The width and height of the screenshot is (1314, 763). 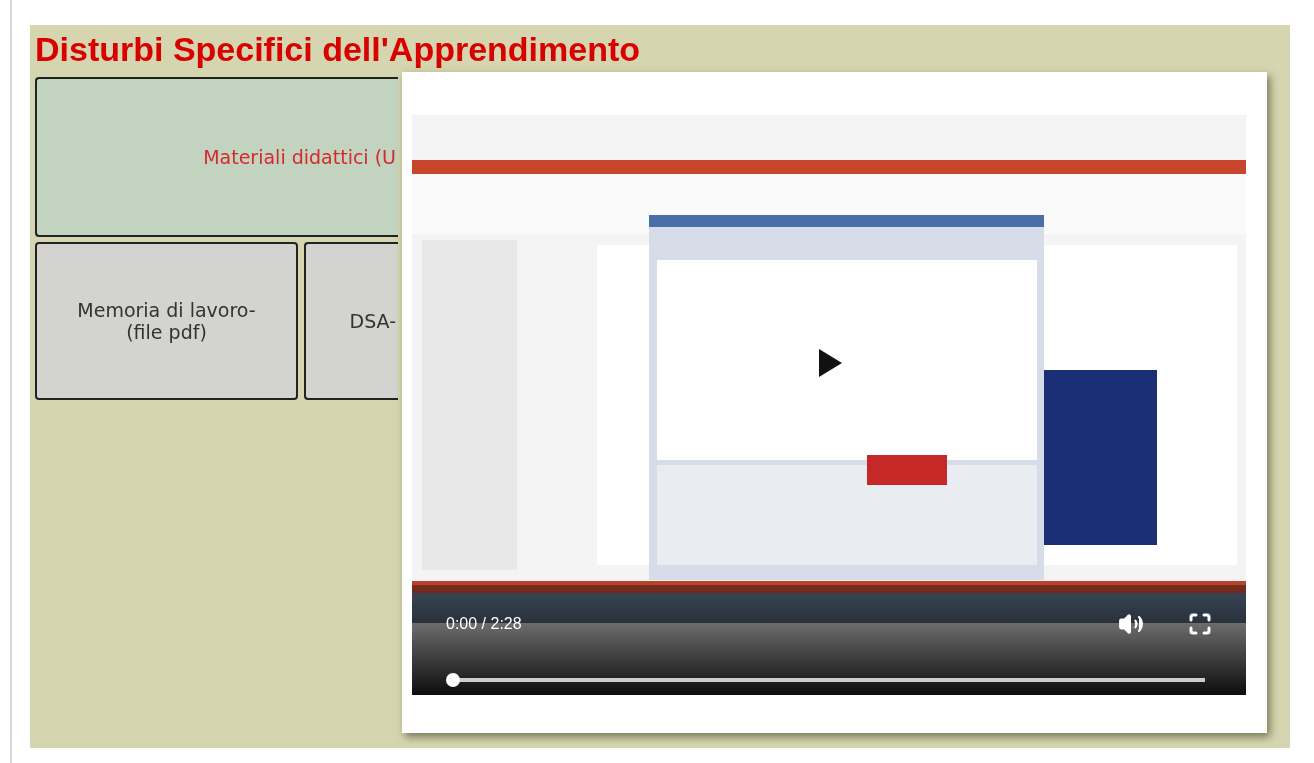 I want to click on volume-button, so click(x=1131, y=624).